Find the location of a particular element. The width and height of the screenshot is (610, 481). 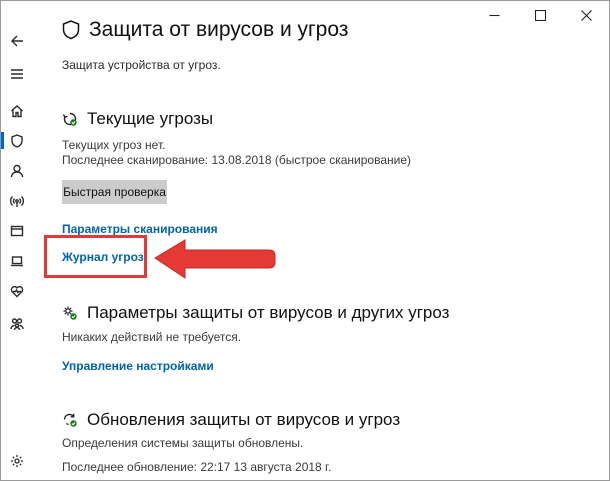

back-button is located at coordinates (17, 41).